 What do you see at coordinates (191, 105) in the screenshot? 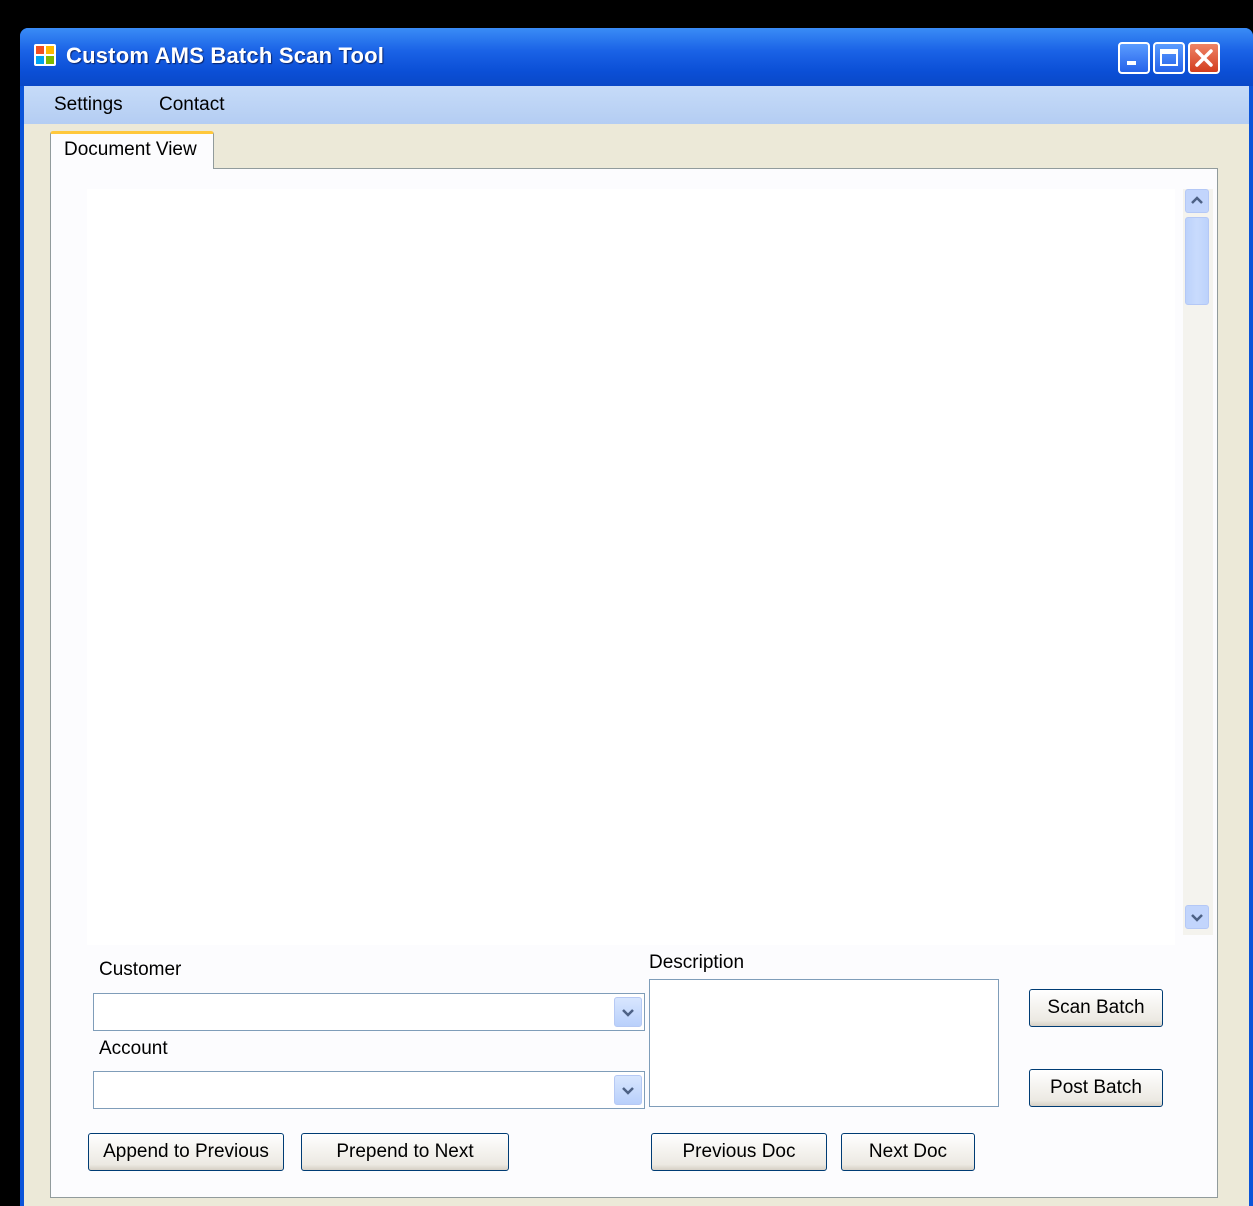
I see `menu-contact: Contact` at bounding box center [191, 105].